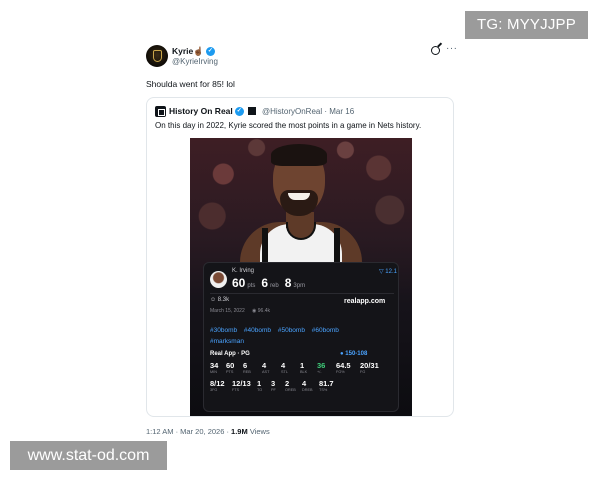 This screenshot has width=600, height=480. Describe the element at coordinates (247, 372) in the screenshot. I see `stat-label: REB` at that location.